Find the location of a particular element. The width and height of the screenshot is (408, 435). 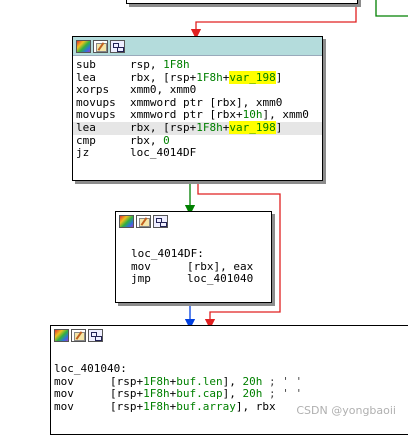

mnemonic: jz is located at coordinates (83, 153).